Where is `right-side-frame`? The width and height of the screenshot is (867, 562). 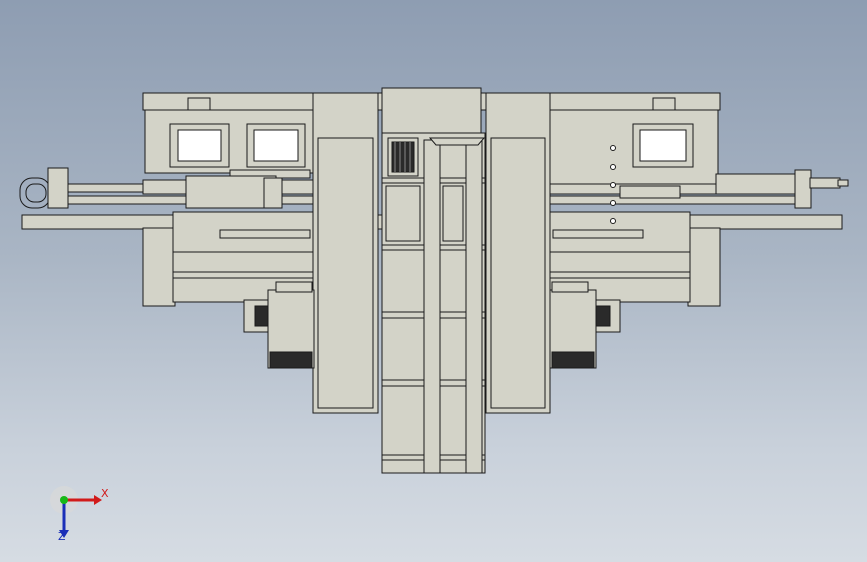 right-side-frame is located at coordinates (518, 253).